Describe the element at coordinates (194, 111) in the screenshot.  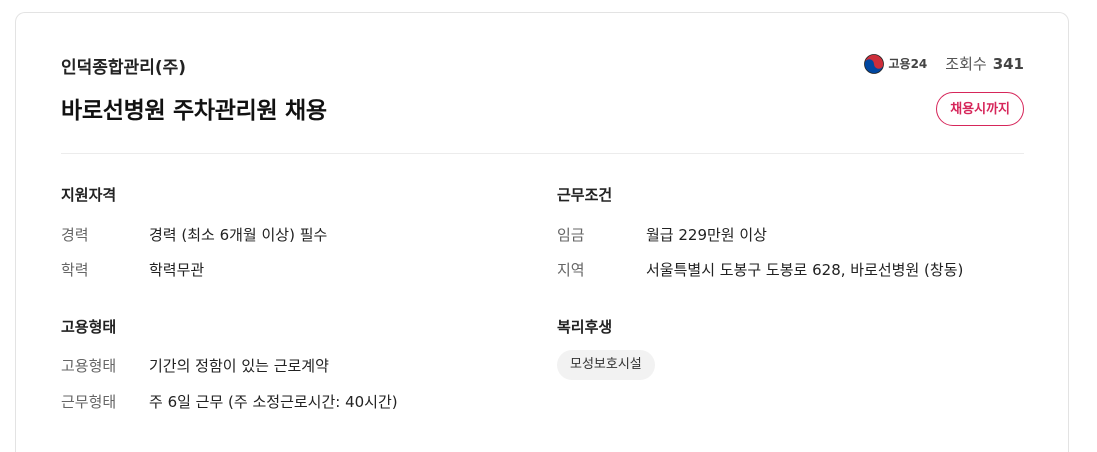
I see `job-title: 바로선병원 주차관리원 채용` at that location.